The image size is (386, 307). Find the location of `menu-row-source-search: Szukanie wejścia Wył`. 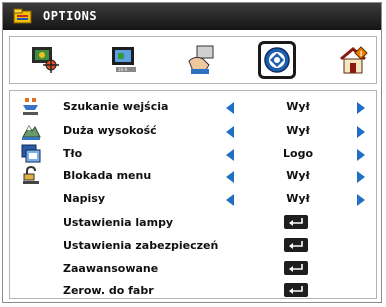

menu-row-source-search: Szukanie wejścia Wył is located at coordinates (193, 107).